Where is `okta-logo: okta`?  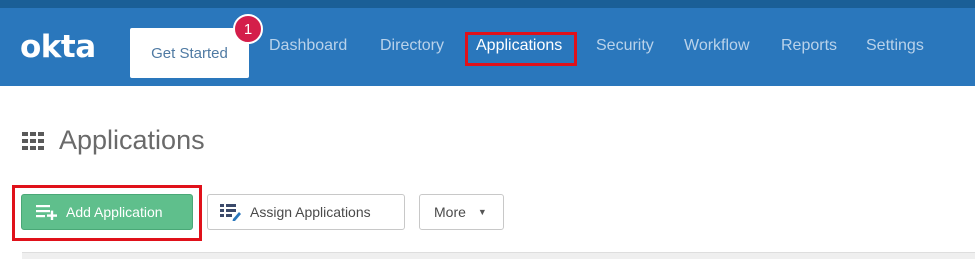
okta-logo: okta is located at coordinates (58, 47).